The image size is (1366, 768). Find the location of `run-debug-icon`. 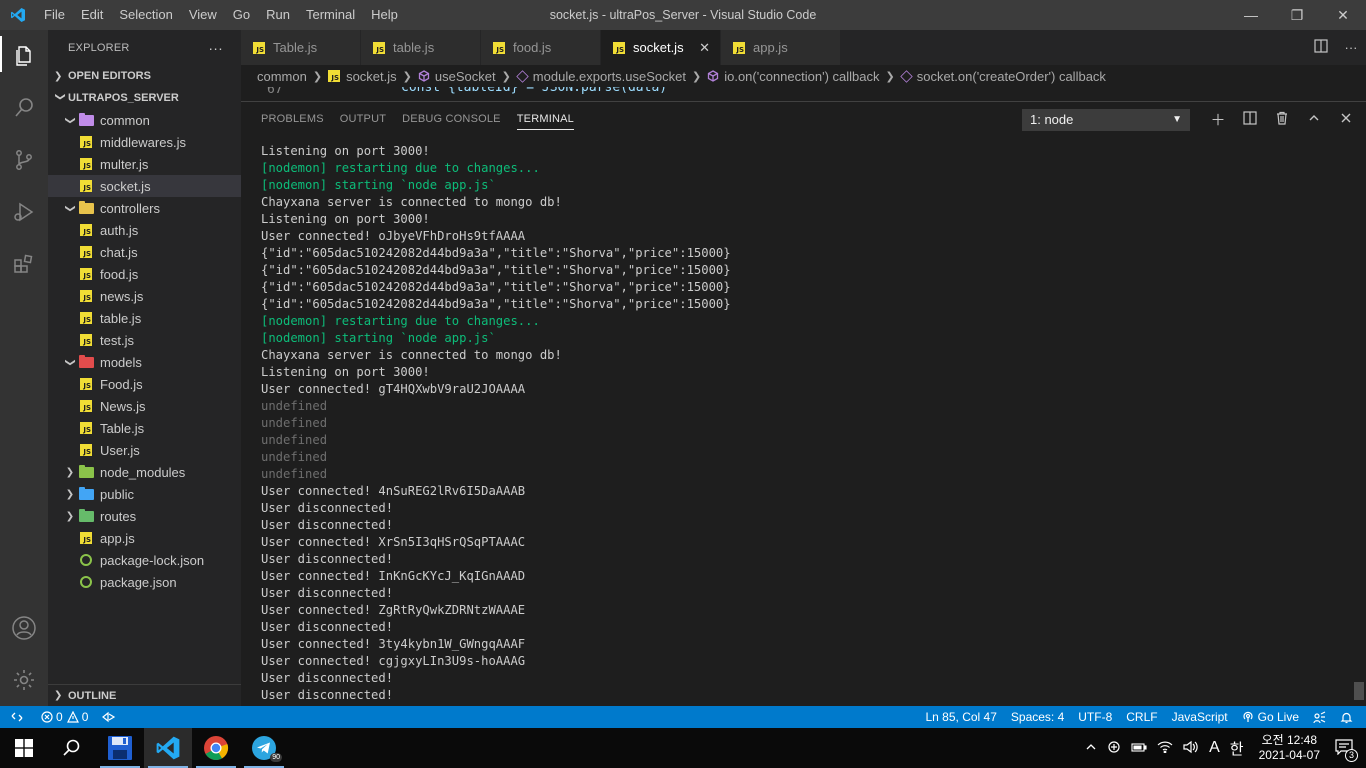

run-debug-icon is located at coordinates (24, 212).